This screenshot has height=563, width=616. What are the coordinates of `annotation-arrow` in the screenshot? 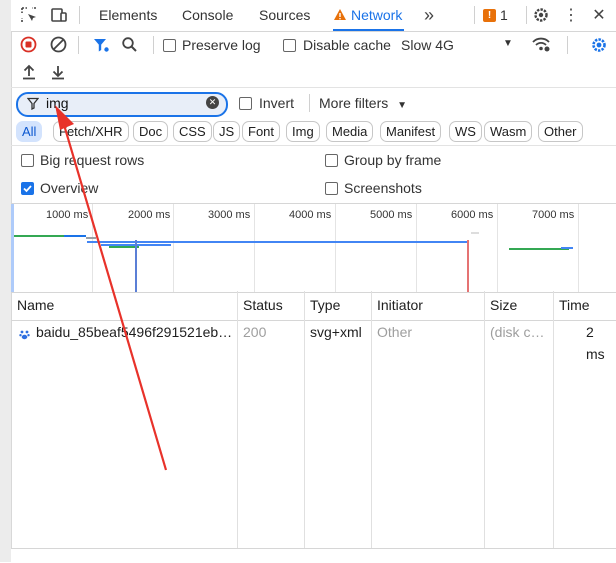 It's located at (111, 288).